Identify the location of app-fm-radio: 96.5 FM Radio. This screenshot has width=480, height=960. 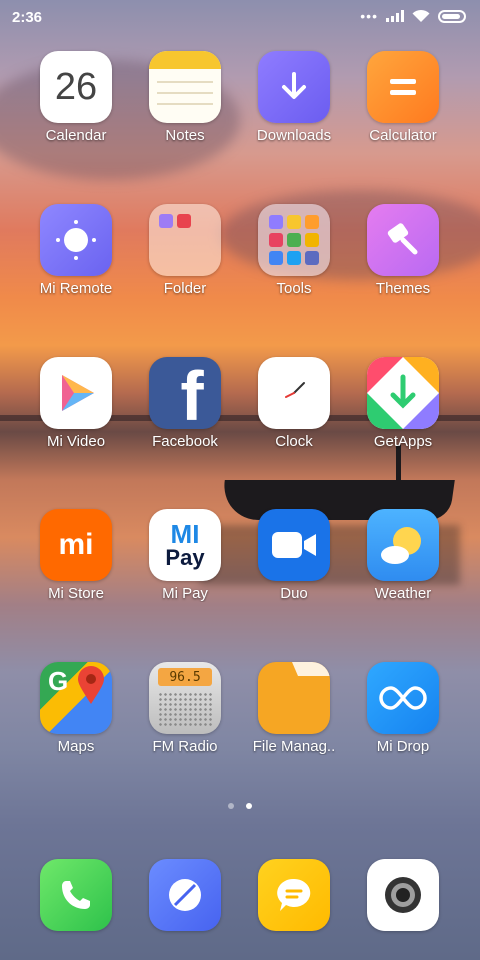
(185, 708).